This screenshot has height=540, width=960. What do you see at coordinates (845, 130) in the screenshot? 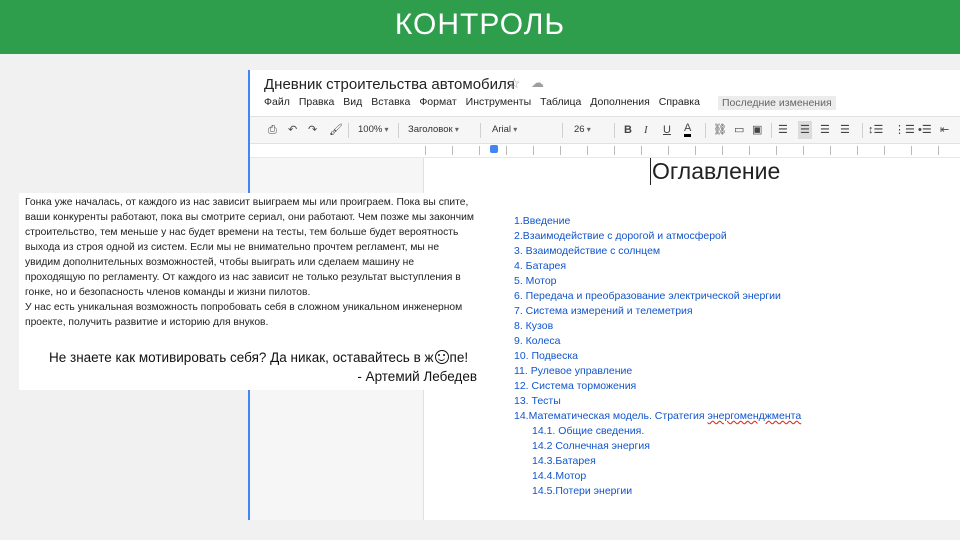
I see `justify-icon: ☰` at bounding box center [845, 130].